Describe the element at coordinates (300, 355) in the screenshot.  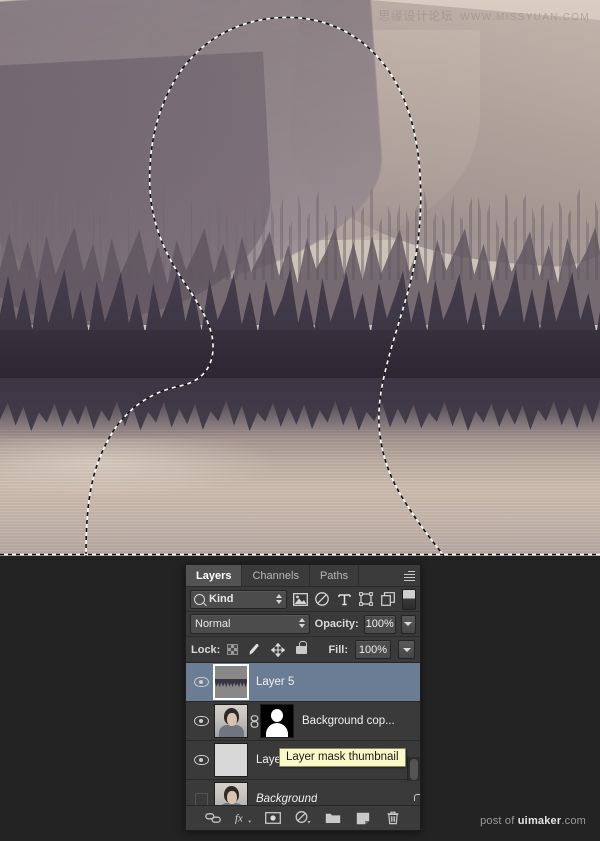
I see `far-shoreline` at that location.